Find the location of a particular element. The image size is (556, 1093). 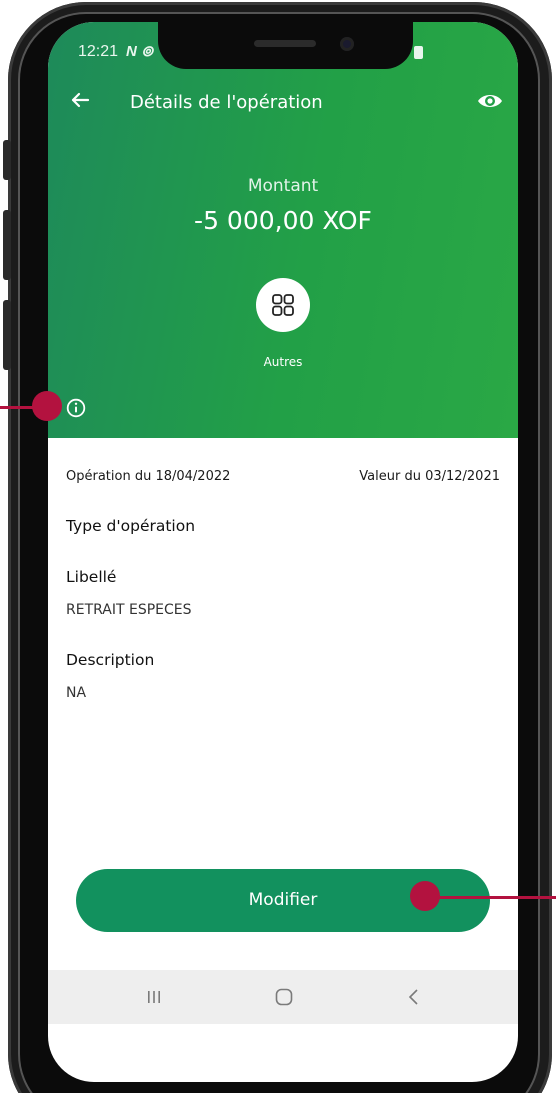

info-icon is located at coordinates (76, 408).